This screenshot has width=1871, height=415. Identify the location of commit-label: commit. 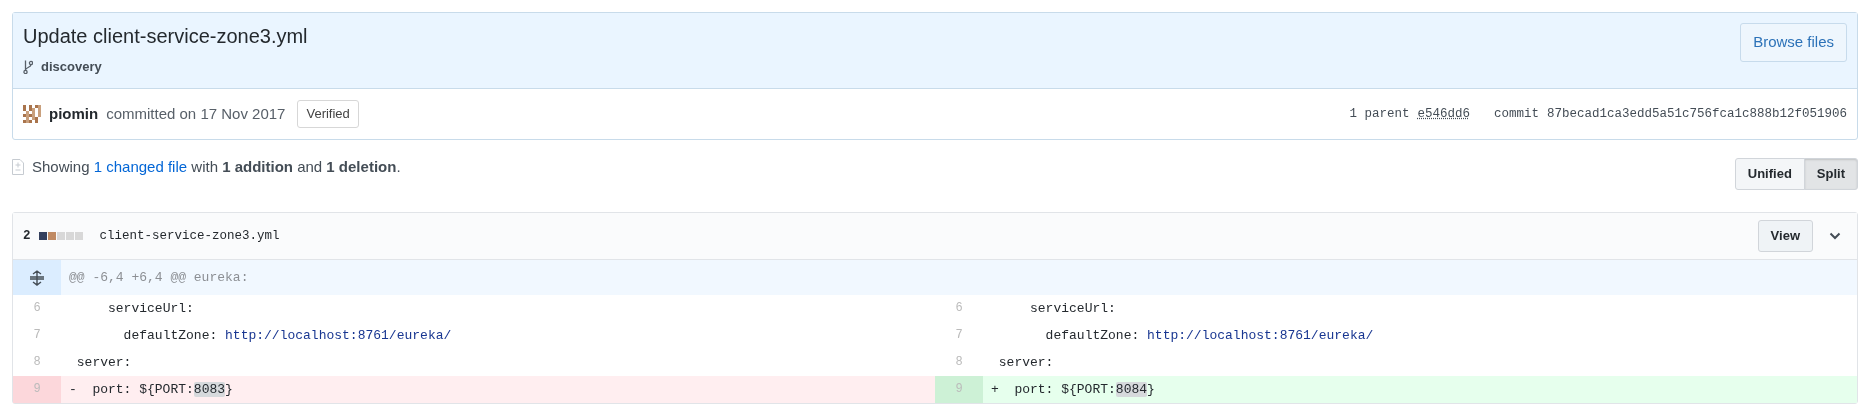
(1516, 114).